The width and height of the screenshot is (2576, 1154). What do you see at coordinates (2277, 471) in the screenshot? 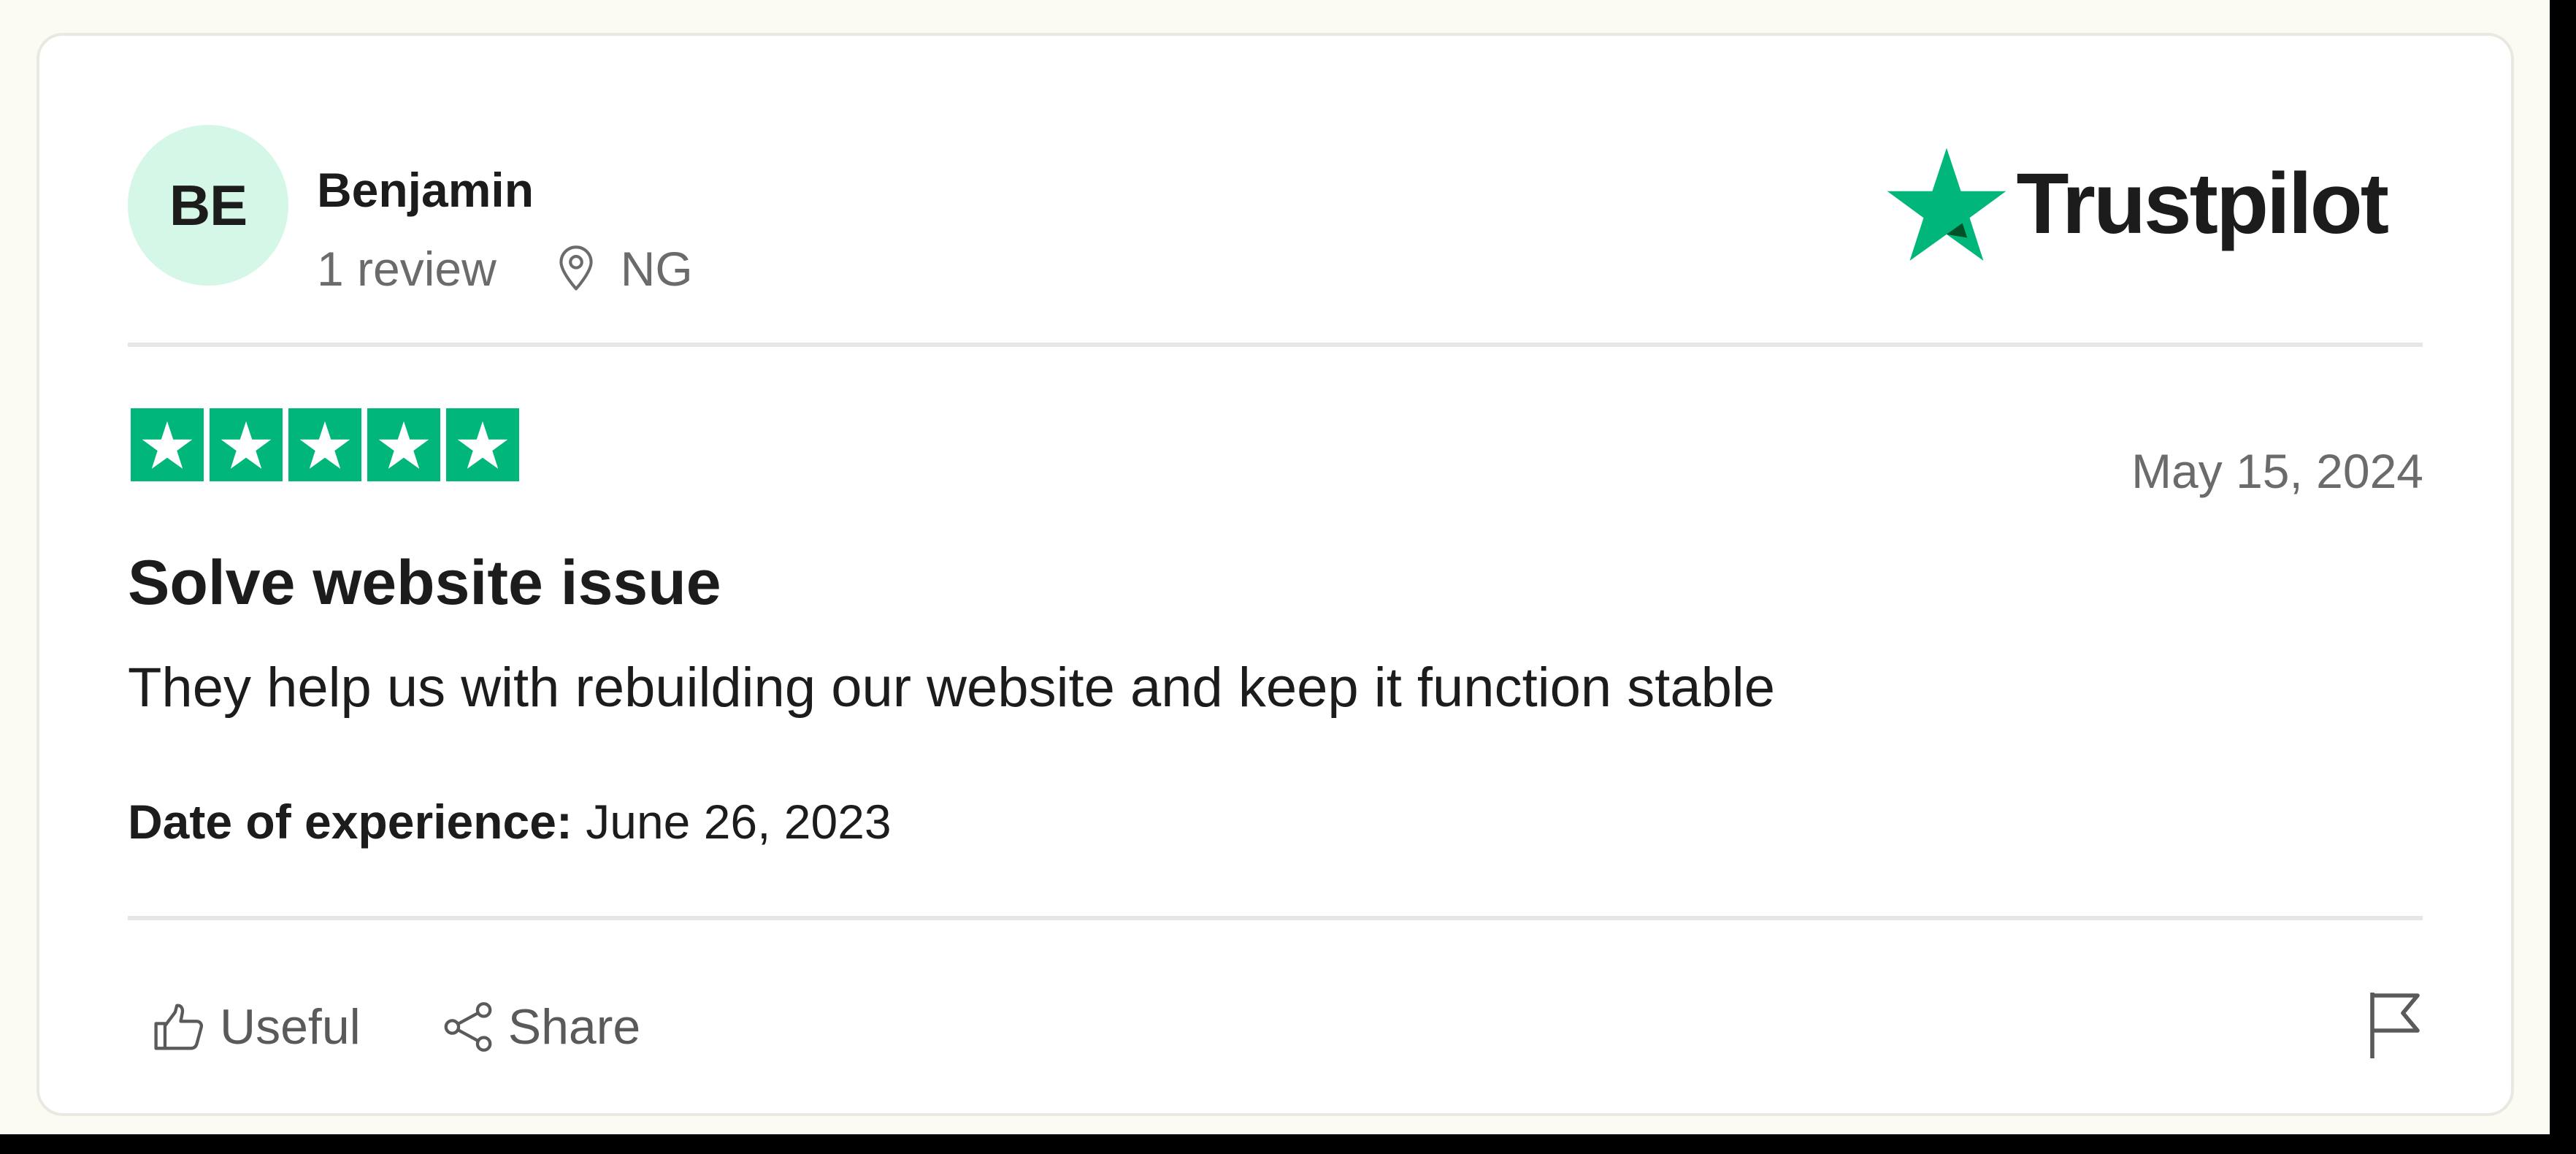
I see `review-date: May 15, 2024` at bounding box center [2277, 471].